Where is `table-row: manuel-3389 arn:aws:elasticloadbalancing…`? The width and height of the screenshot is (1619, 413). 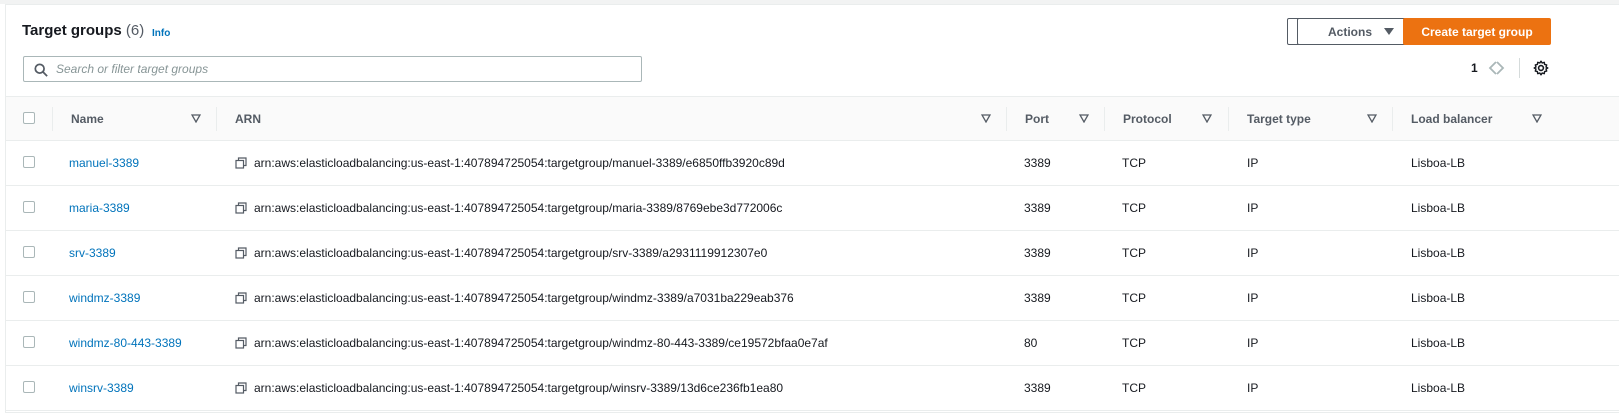
table-row: manuel-3389 arn:aws:elasticloadbalancing… is located at coordinates (812, 163).